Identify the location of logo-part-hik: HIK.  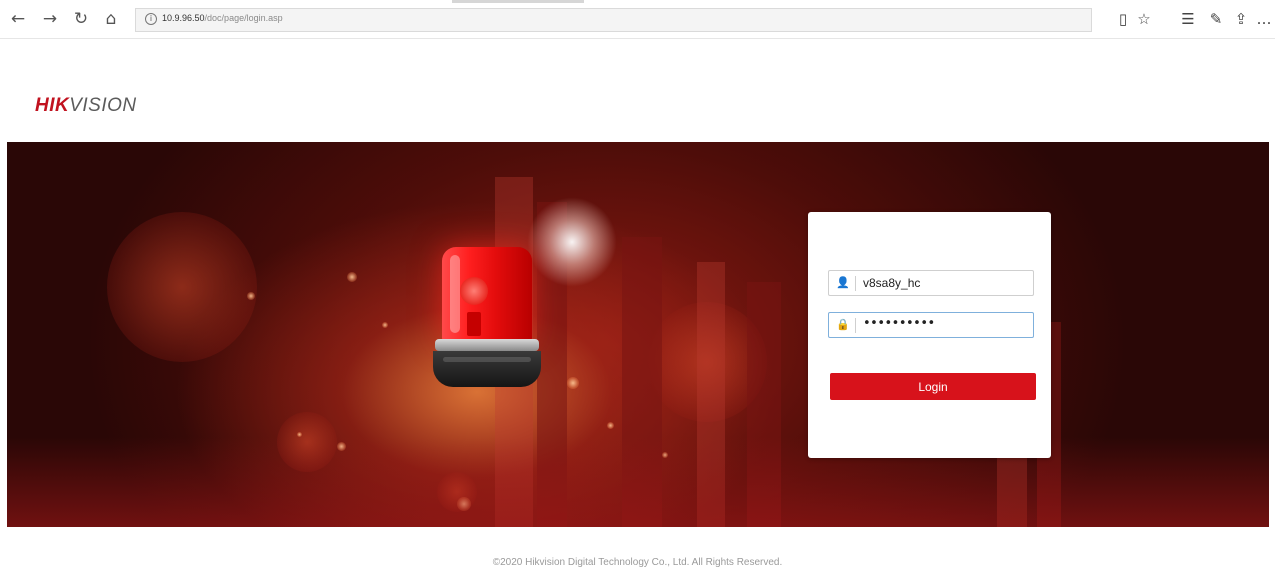
(52, 105).